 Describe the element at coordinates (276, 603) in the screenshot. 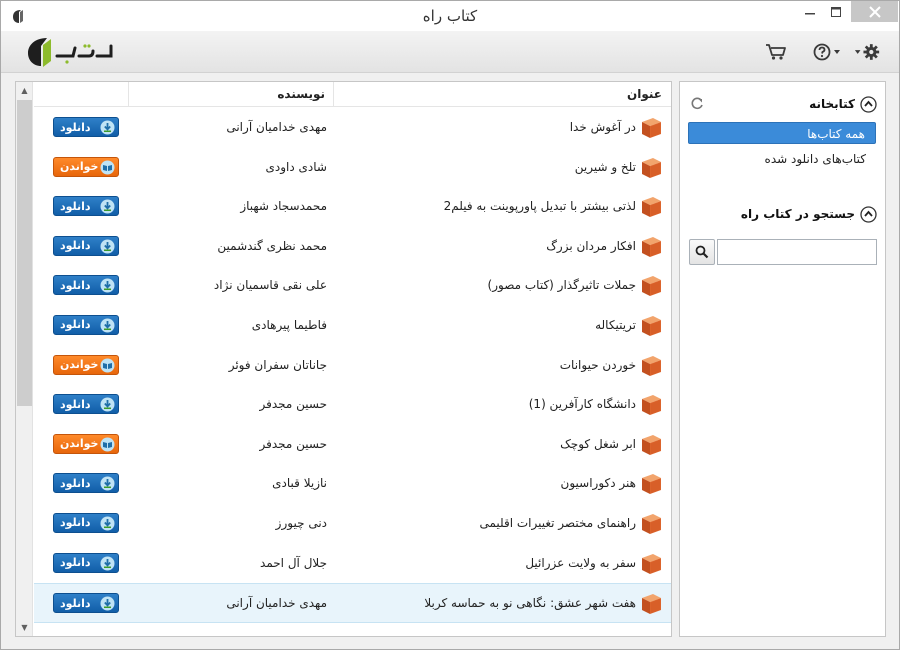

I see `book-author: مهدی خدامیان آرانی` at that location.